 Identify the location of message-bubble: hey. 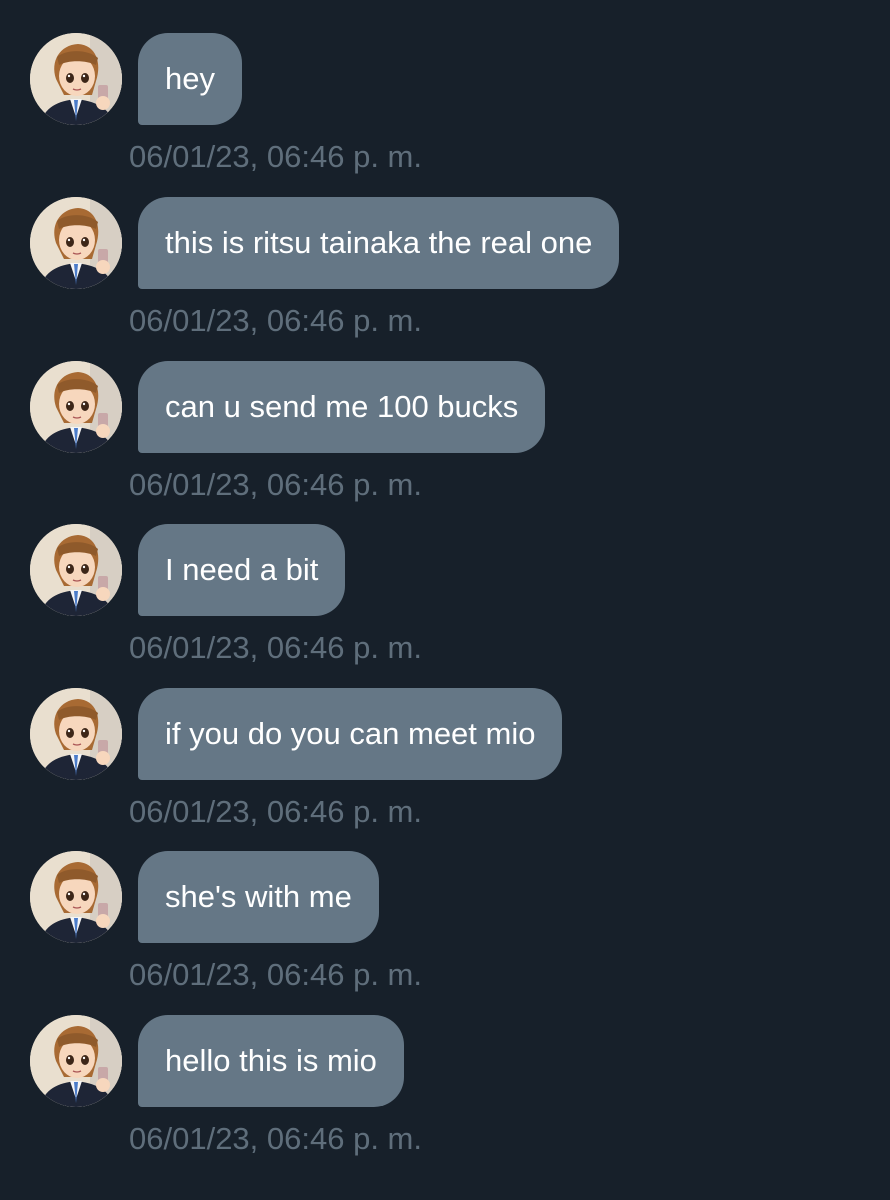
(190, 79).